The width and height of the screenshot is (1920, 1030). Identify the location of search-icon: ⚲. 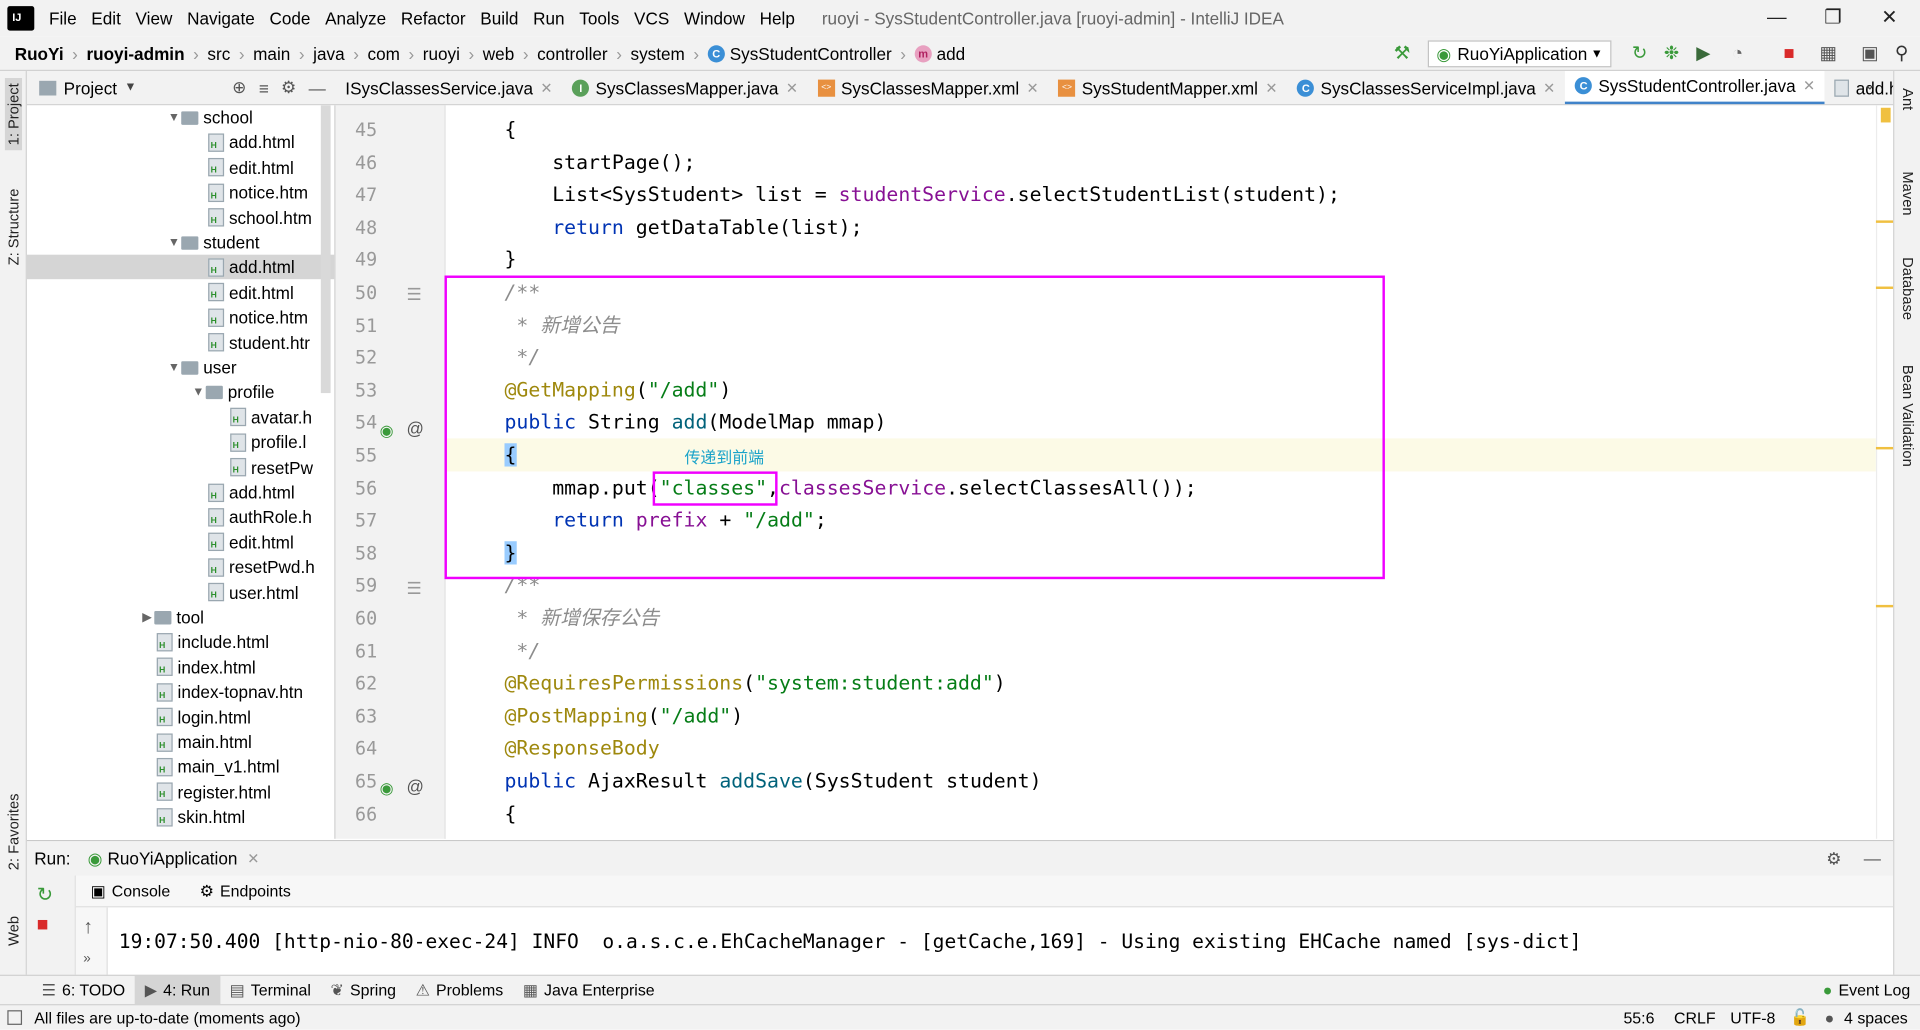
(1902, 54).